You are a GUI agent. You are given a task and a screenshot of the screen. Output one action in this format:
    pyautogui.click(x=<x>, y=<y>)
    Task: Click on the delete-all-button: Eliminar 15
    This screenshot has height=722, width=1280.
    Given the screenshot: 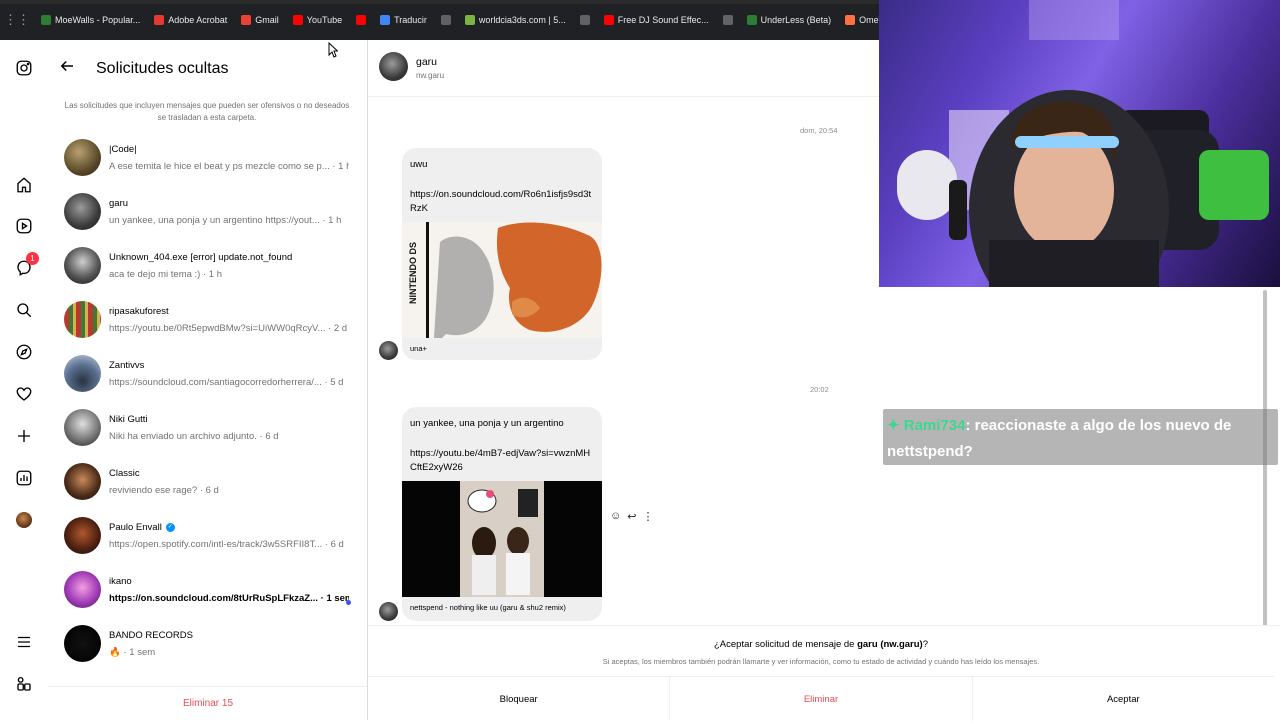 What is the action you would take?
    pyautogui.click(x=207, y=703)
    